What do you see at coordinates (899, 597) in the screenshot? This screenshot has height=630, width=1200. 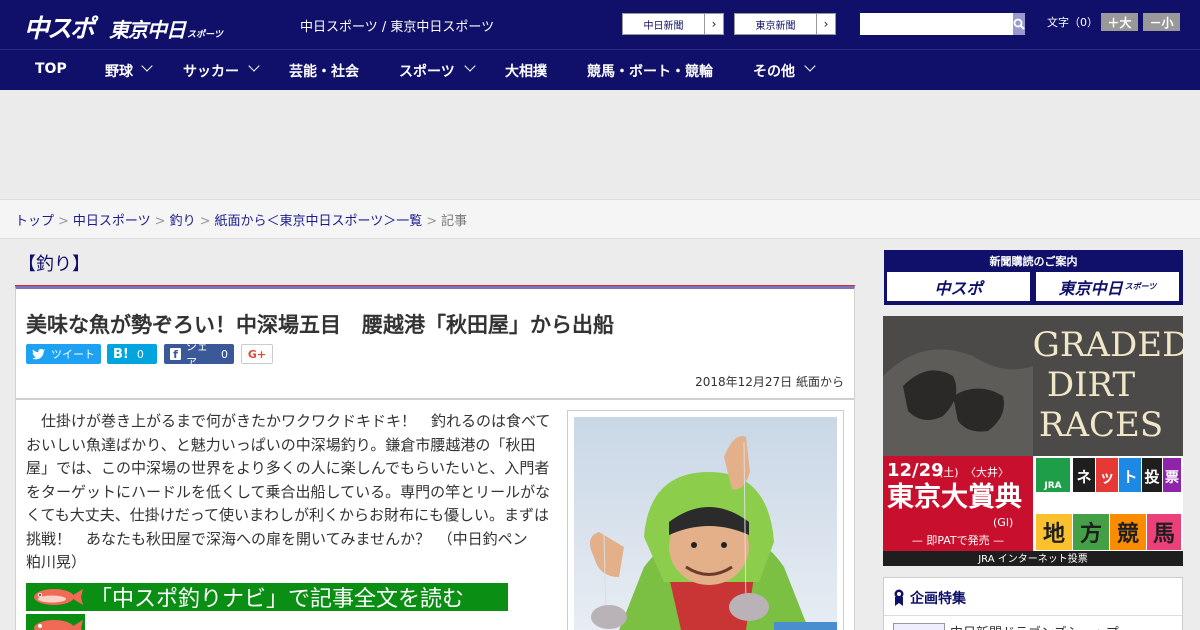 I see `ribbon-icon` at bounding box center [899, 597].